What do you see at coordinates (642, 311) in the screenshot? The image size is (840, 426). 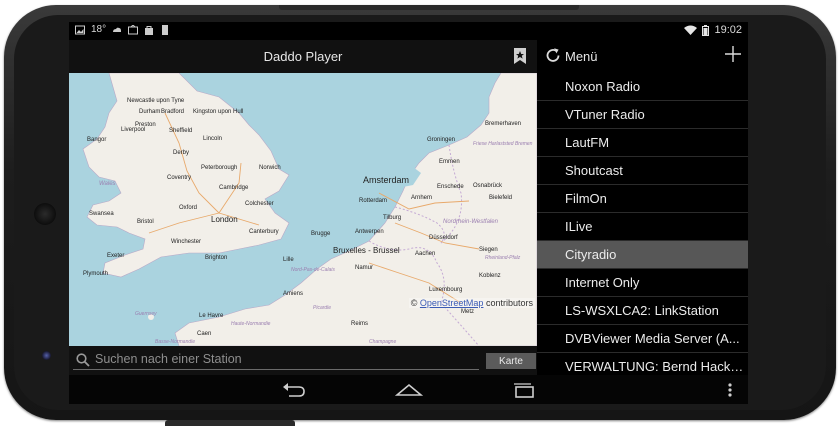 I see `menu-item-linkstation: LS-WSXLCA2: LinkStation` at bounding box center [642, 311].